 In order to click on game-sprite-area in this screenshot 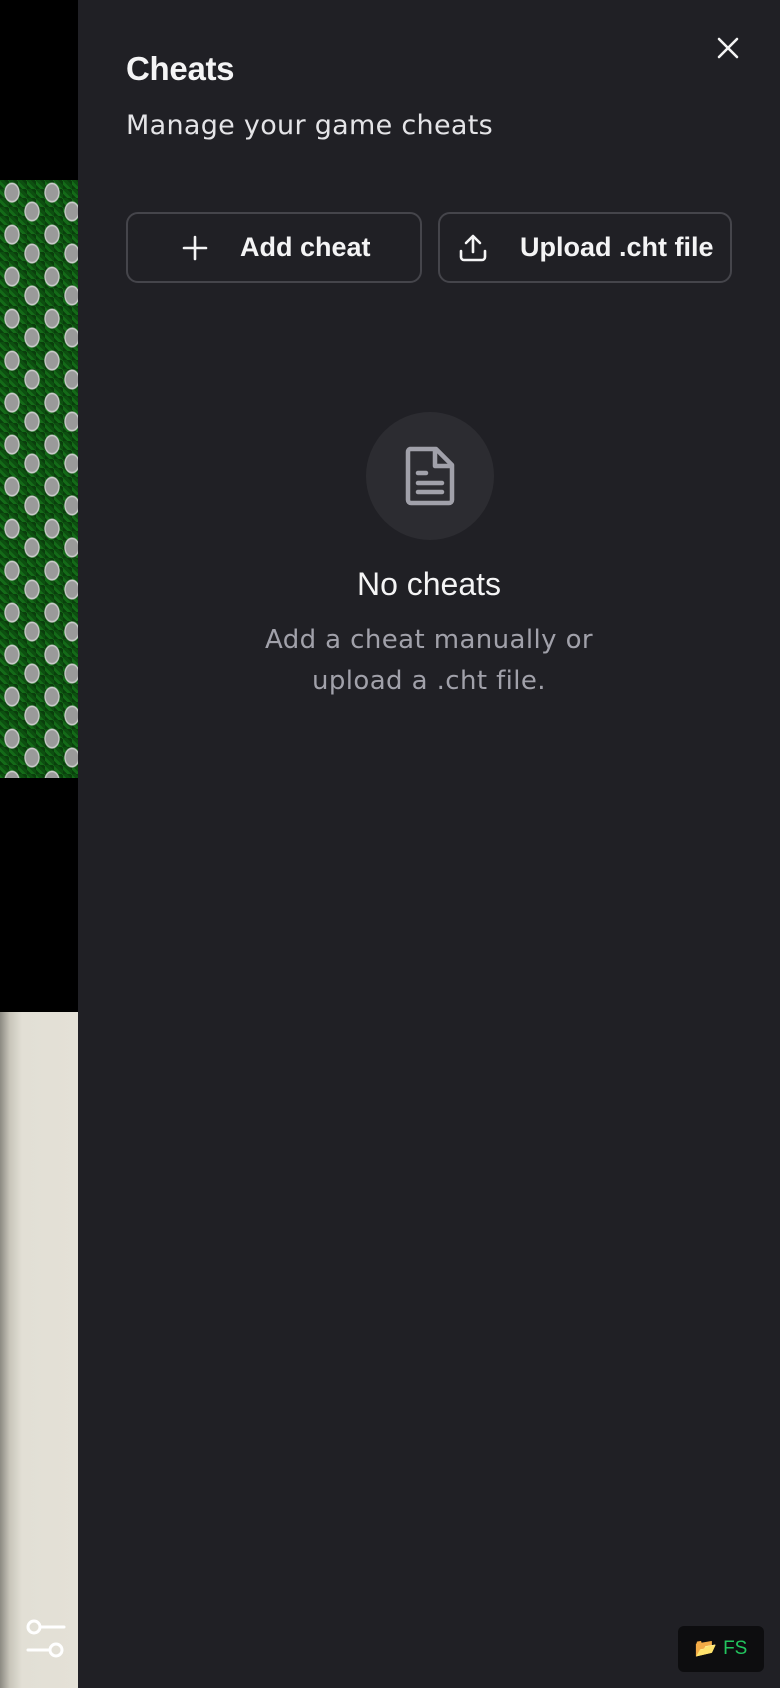, I will do `click(39, 479)`.